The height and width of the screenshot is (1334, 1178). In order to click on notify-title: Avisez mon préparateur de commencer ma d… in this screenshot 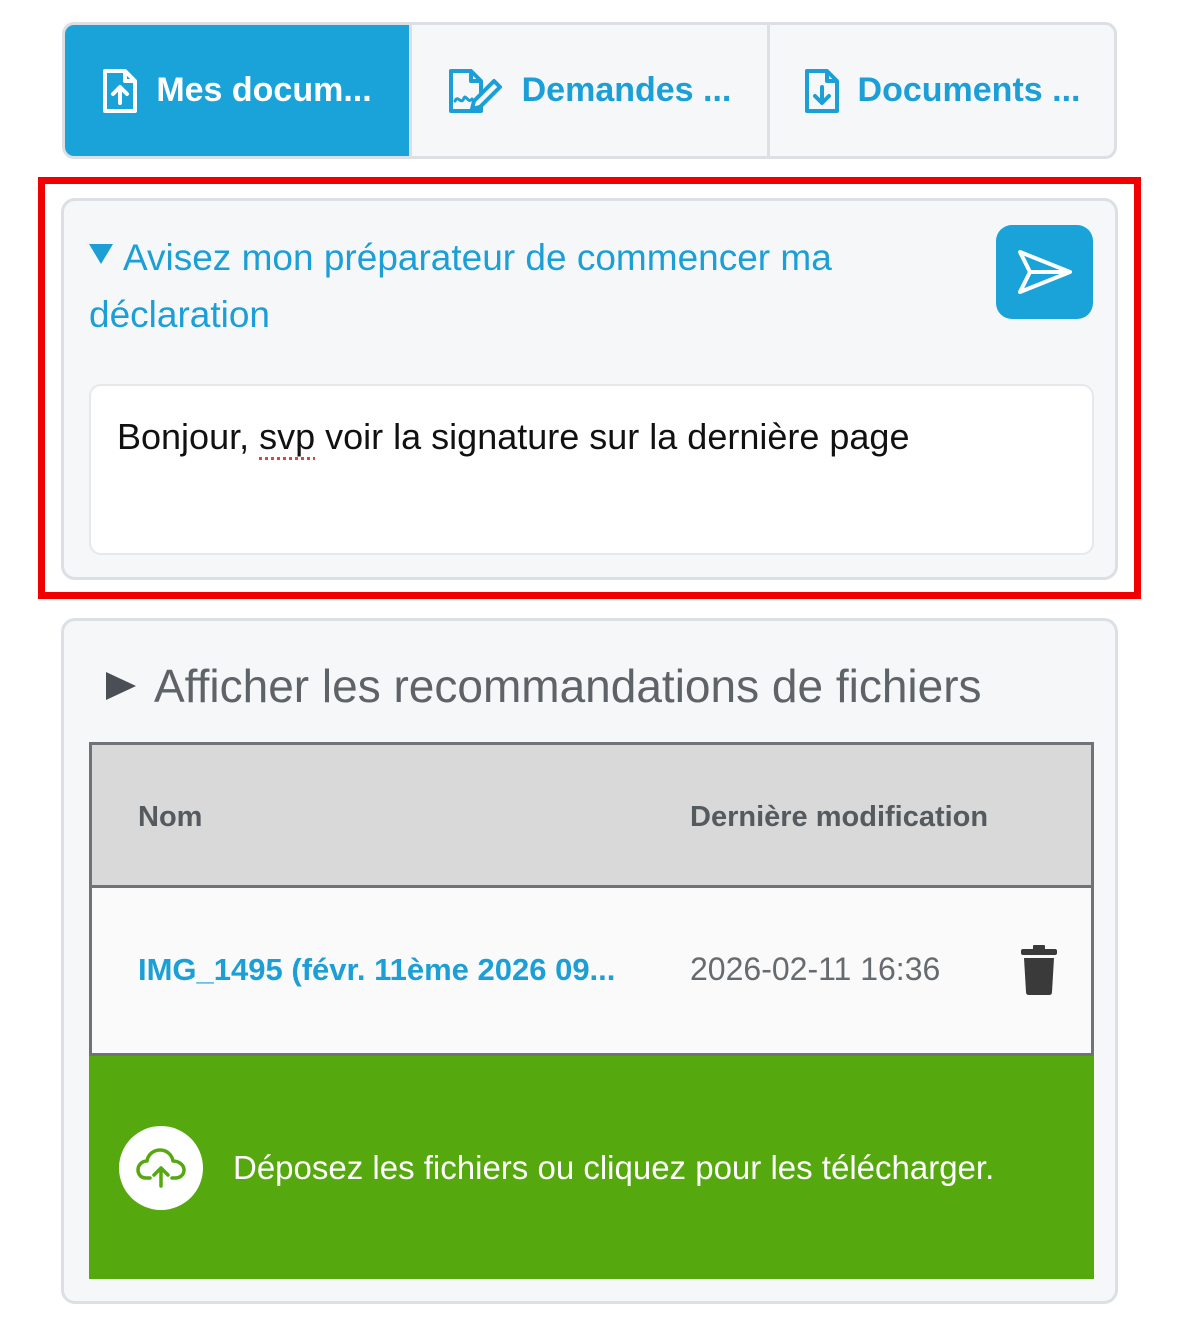, I will do `click(460, 286)`.